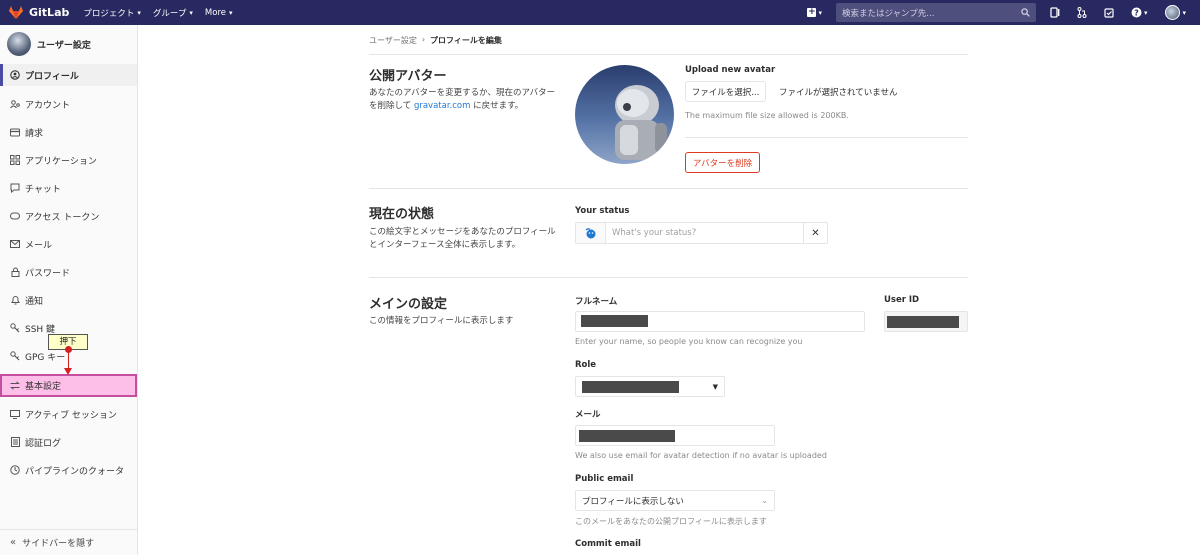  Describe the element at coordinates (49, 12) in the screenshot. I see `brand-name: GitLab` at that location.